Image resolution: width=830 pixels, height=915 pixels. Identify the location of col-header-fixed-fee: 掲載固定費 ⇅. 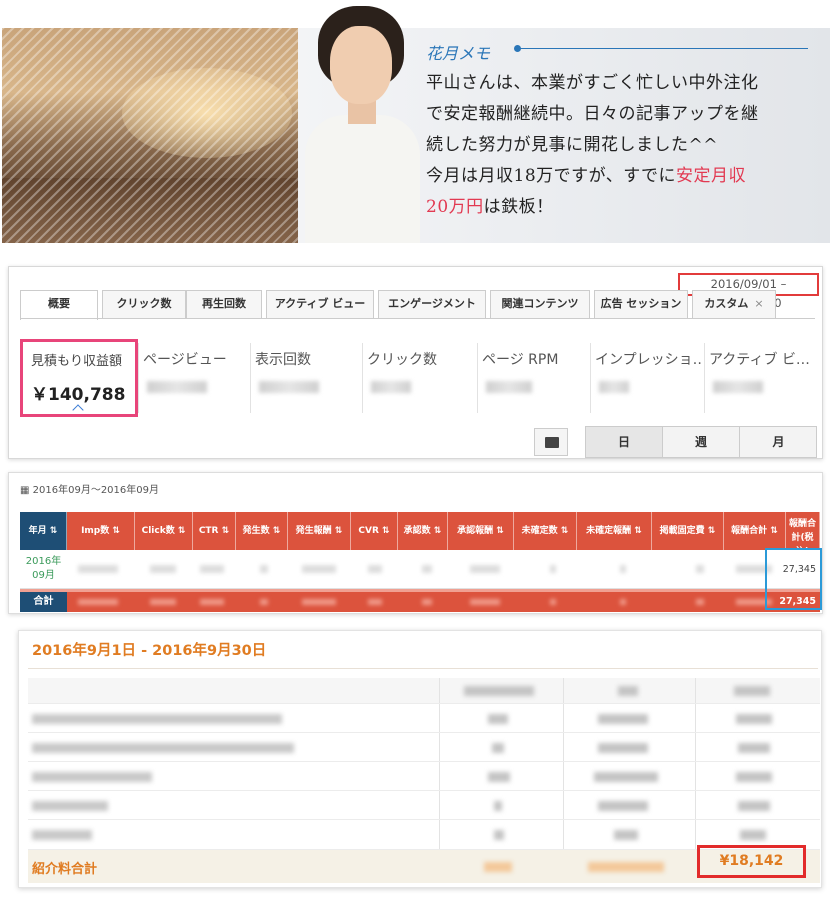
(688, 531).